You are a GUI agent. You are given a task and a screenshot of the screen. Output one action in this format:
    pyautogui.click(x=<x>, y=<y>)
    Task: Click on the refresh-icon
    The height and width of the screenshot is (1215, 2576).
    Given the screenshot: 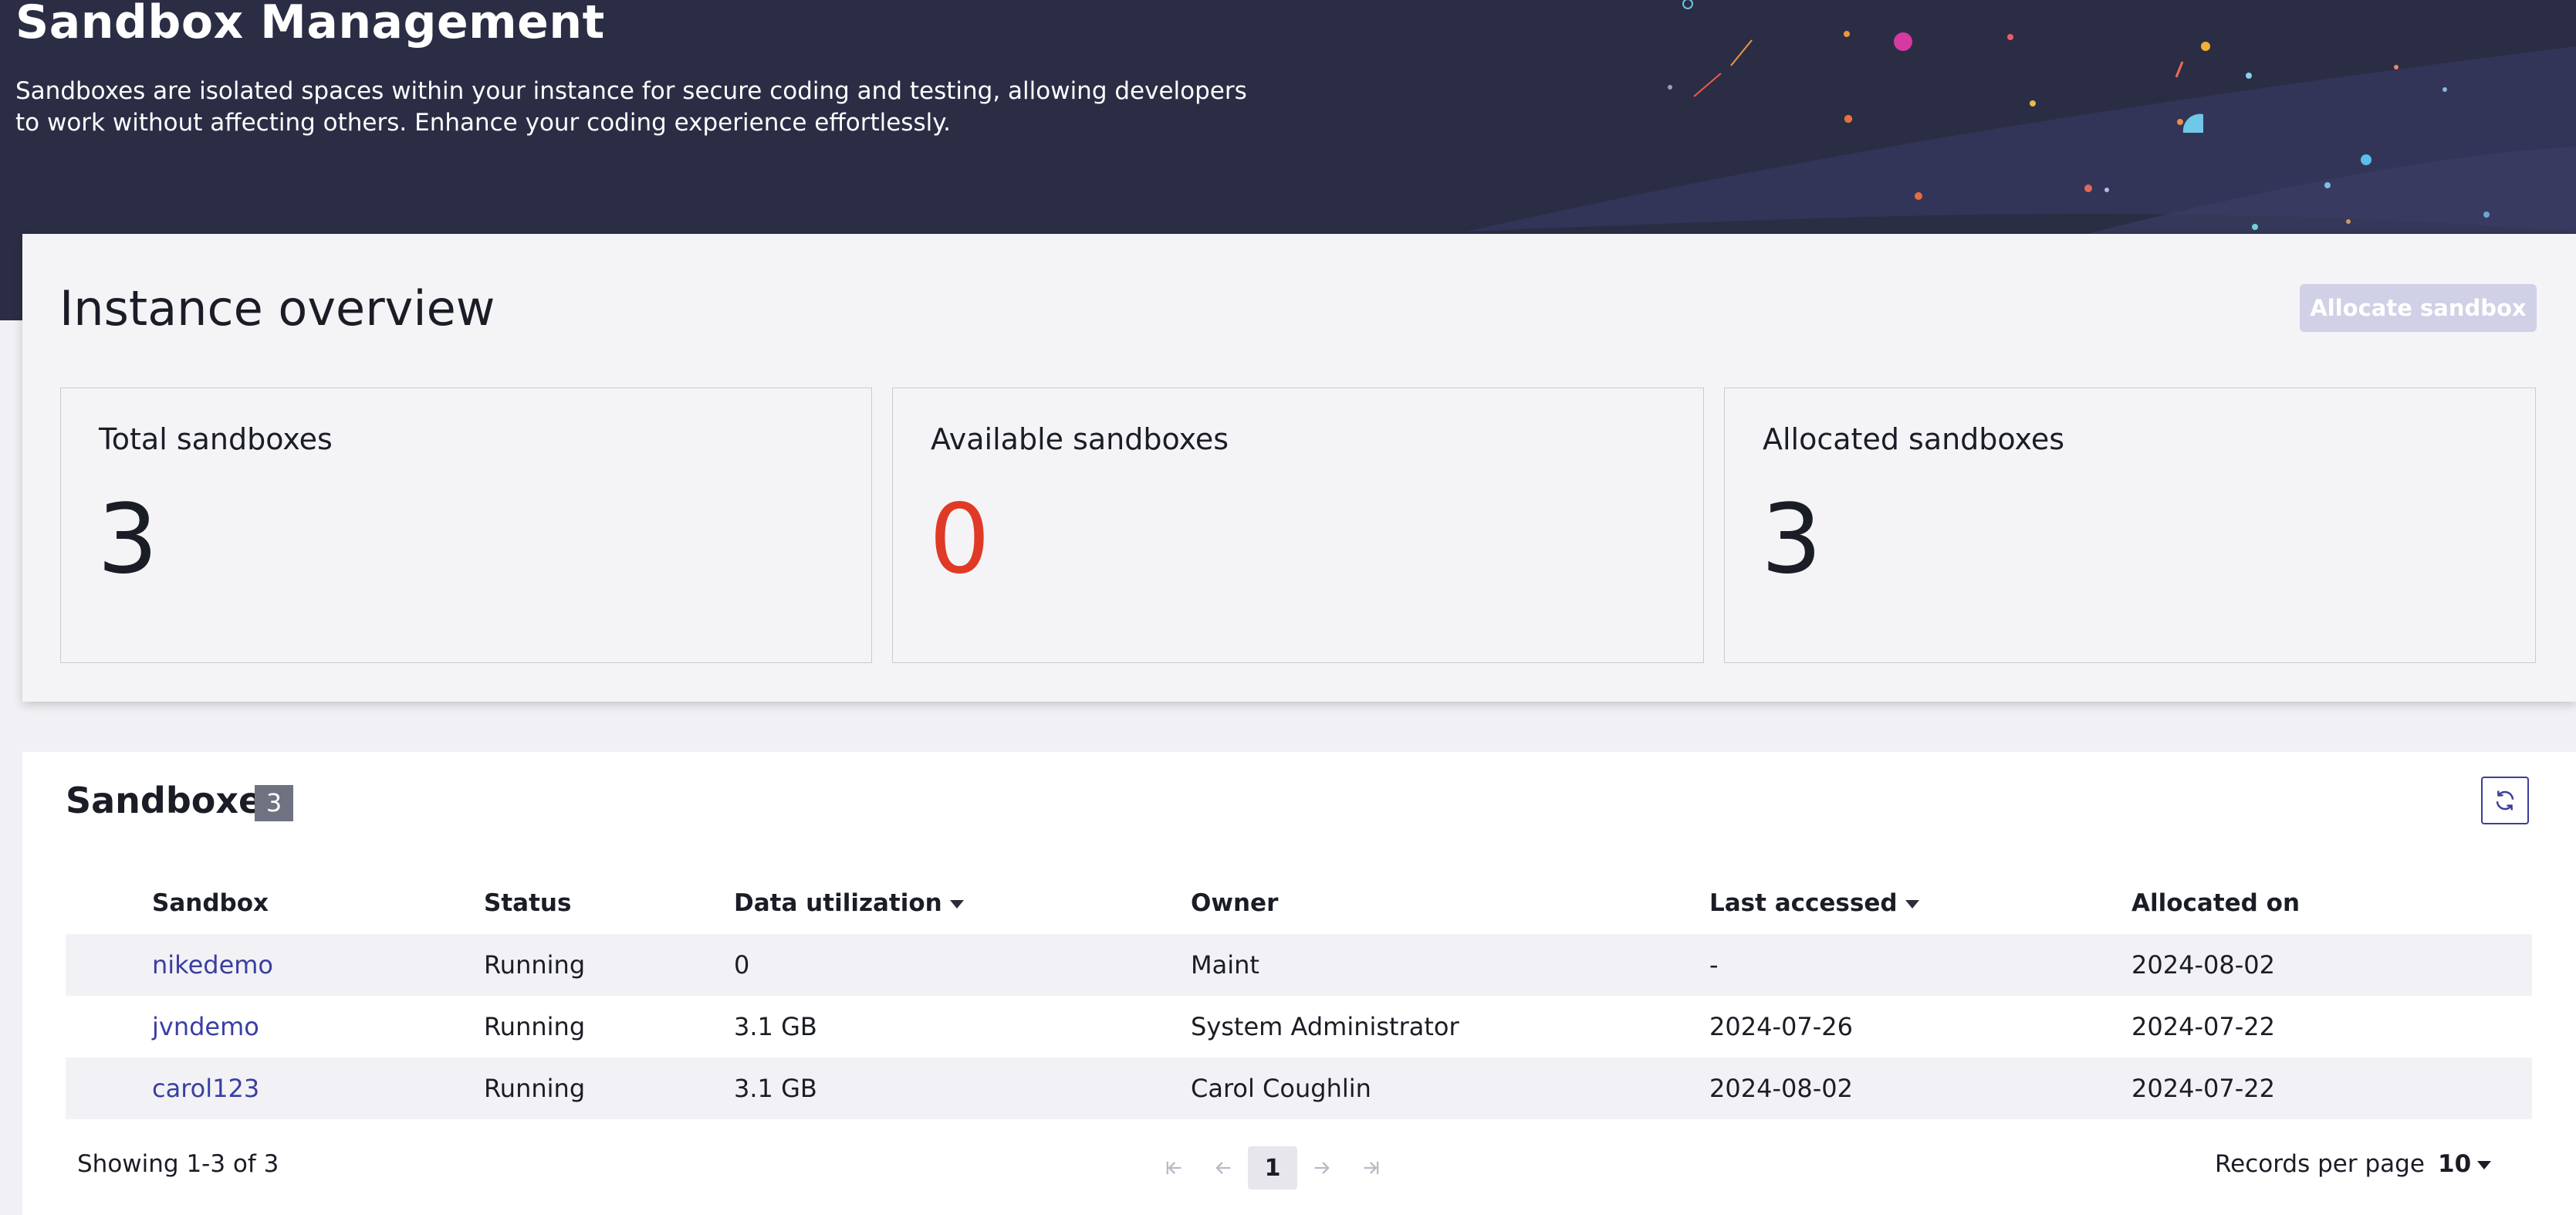 What is the action you would take?
    pyautogui.click(x=2505, y=800)
    